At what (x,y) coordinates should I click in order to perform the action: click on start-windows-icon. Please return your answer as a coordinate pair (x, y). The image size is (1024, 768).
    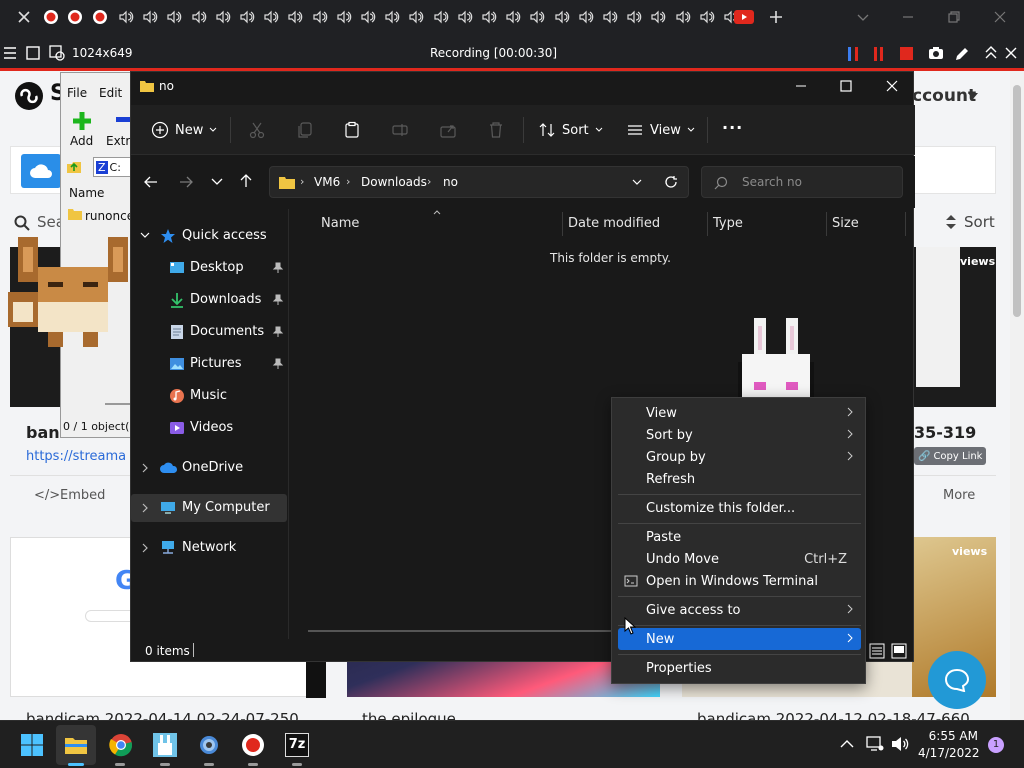
    Looking at the image, I should click on (32, 745).